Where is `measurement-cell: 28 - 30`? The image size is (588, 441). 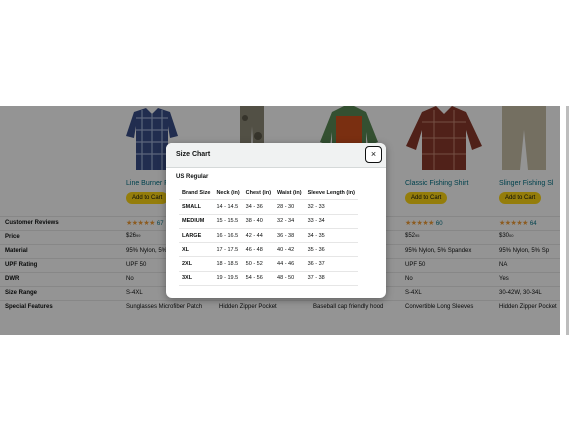 measurement-cell: 28 - 30 is located at coordinates (289, 207).